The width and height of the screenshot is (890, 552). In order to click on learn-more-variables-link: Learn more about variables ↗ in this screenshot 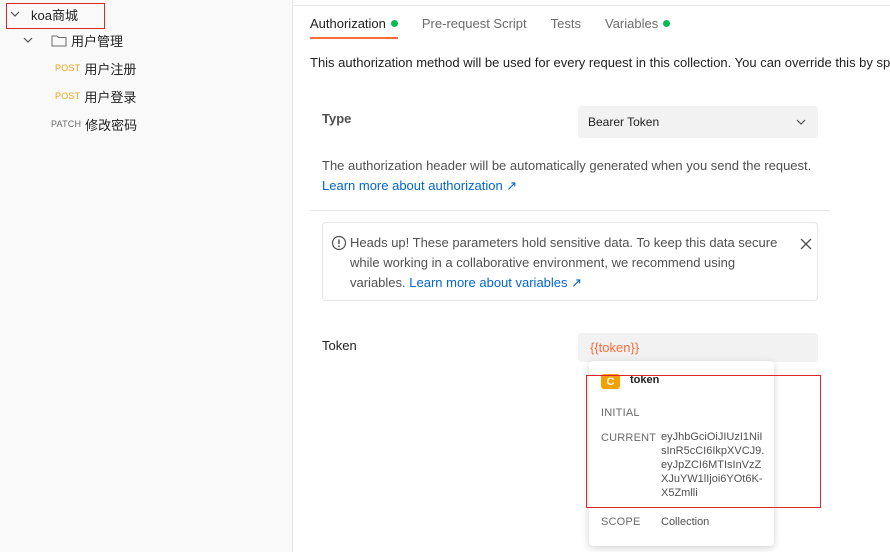, I will do `click(495, 282)`.